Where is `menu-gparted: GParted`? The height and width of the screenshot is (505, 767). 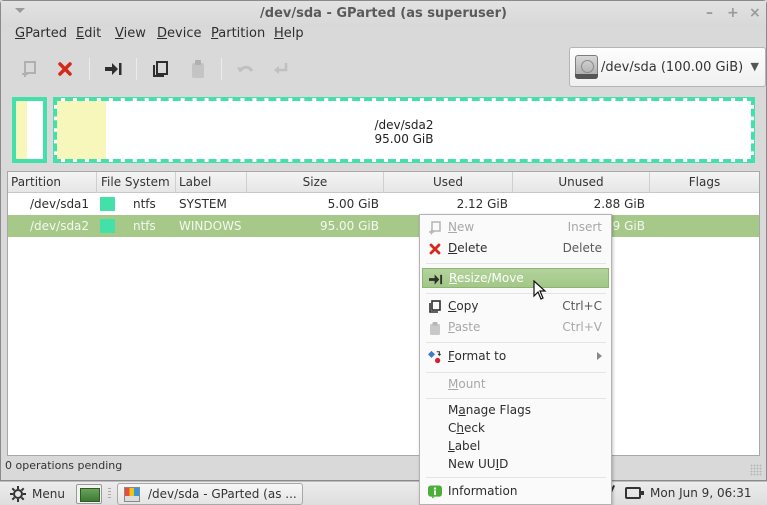
menu-gparted: GParted is located at coordinates (41, 33).